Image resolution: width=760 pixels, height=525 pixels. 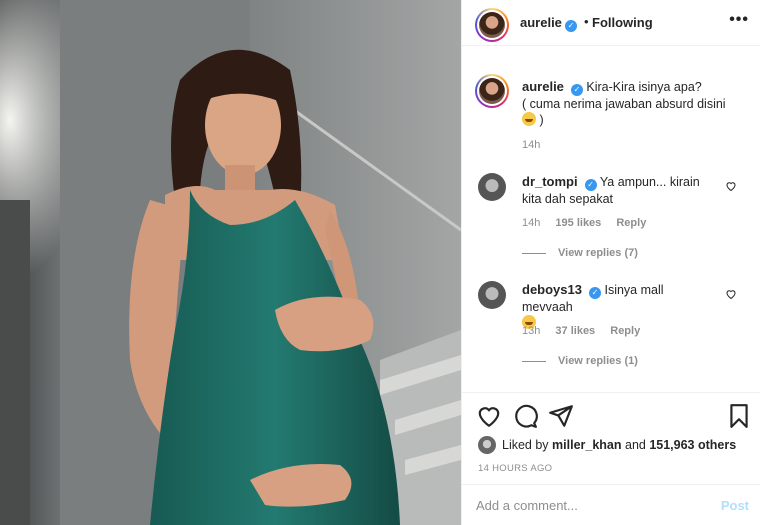 What do you see at coordinates (598, 253) in the screenshot?
I see `view-replies-label: View replies (7)` at bounding box center [598, 253].